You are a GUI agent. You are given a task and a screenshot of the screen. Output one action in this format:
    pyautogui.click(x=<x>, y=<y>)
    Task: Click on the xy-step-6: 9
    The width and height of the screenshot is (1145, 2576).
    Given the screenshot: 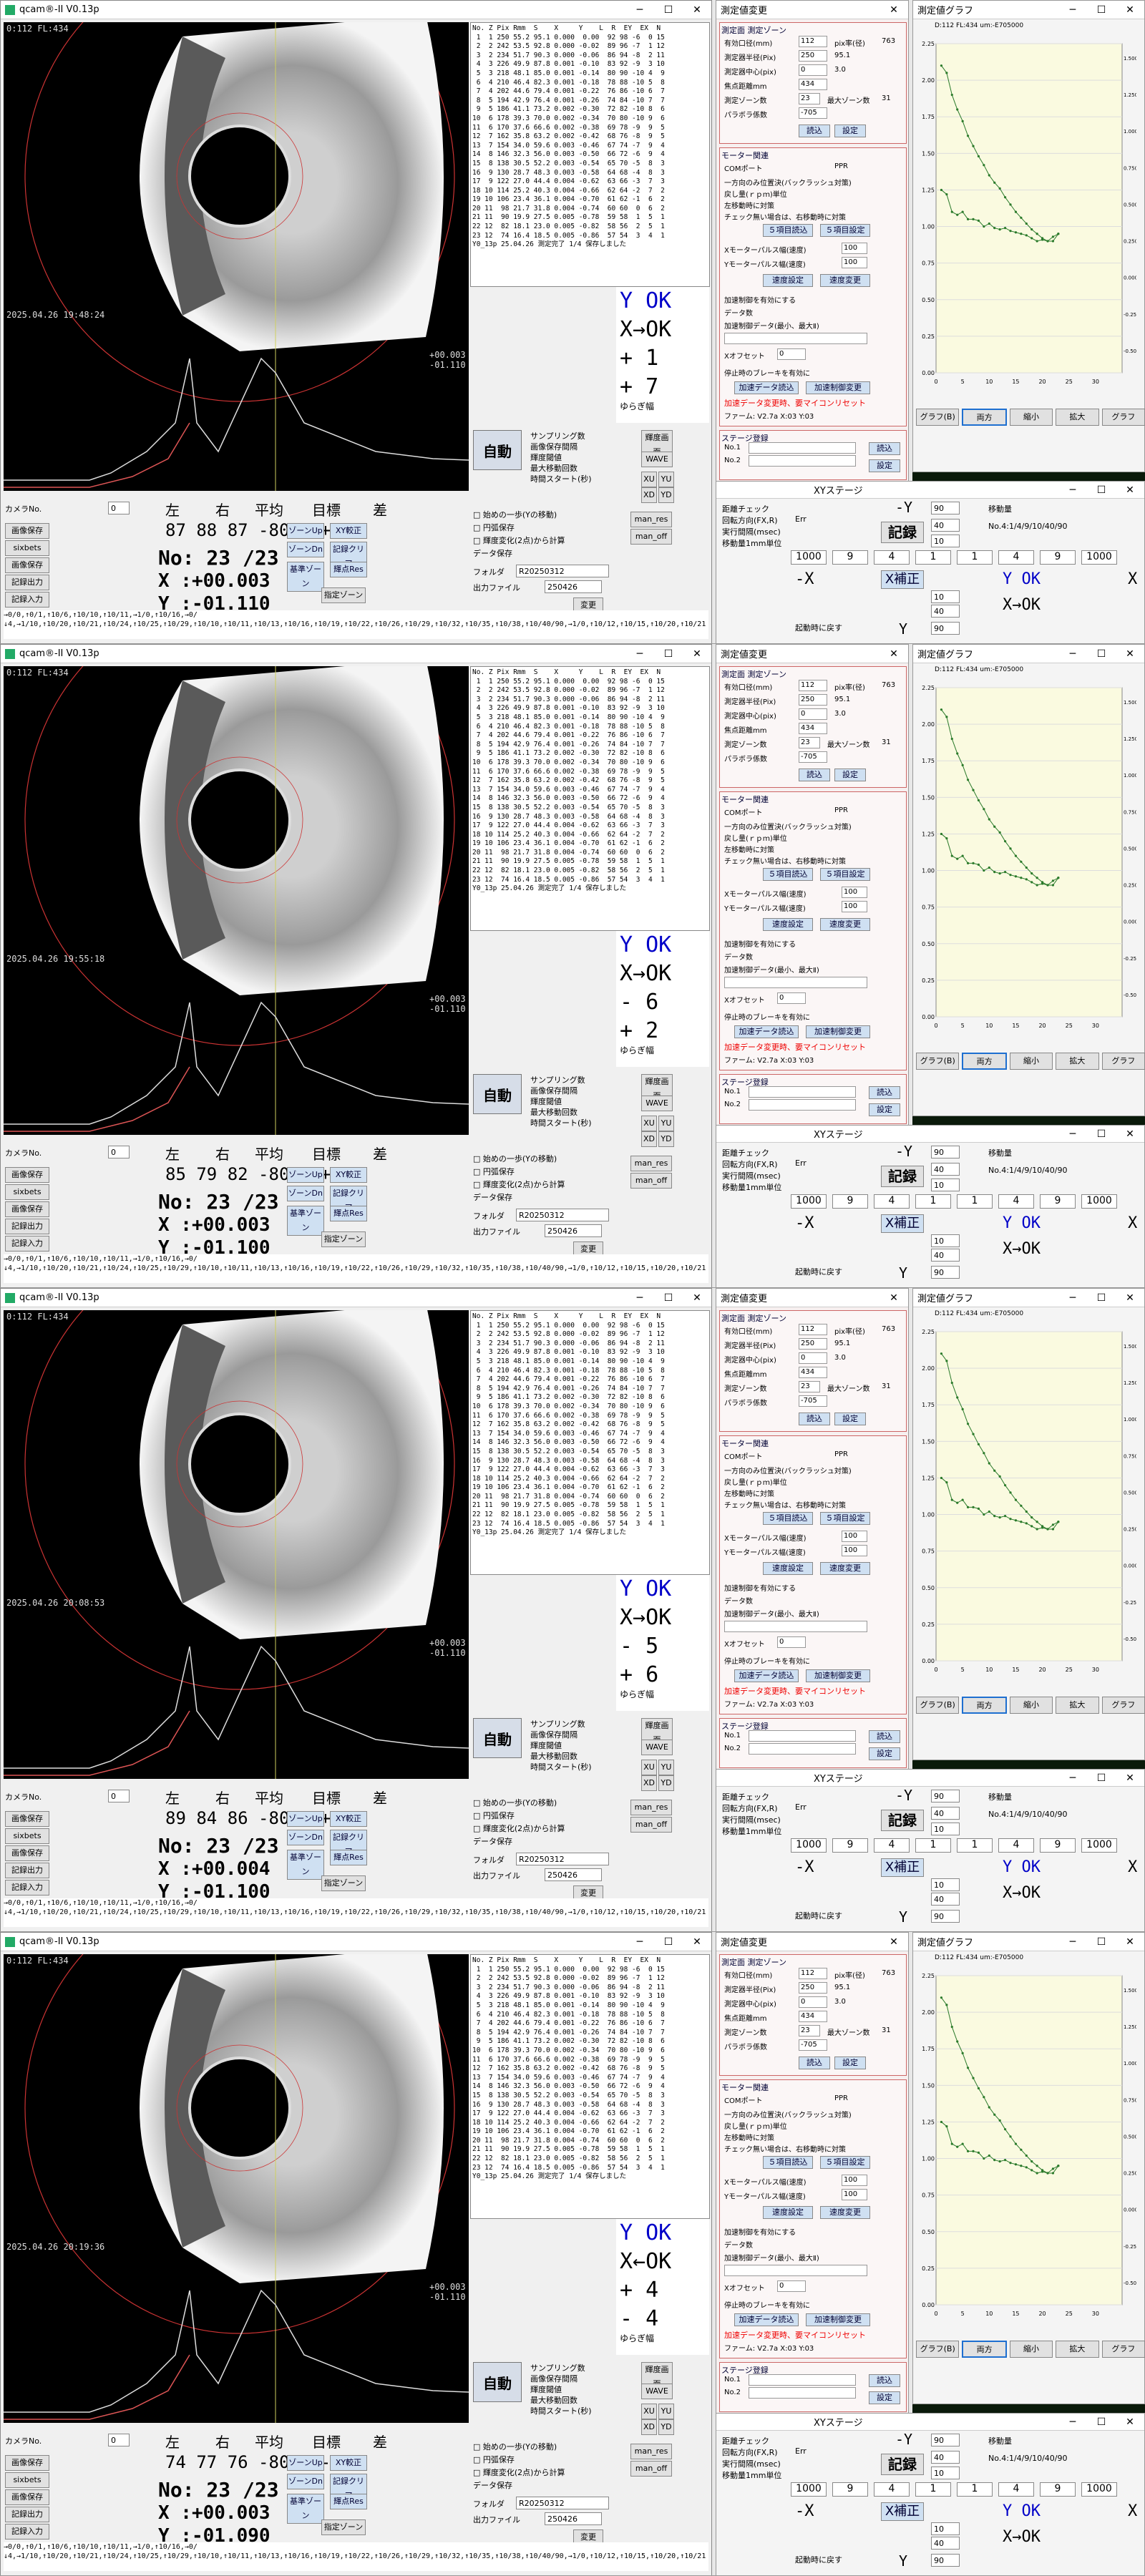 What is the action you would take?
    pyautogui.click(x=1058, y=2489)
    